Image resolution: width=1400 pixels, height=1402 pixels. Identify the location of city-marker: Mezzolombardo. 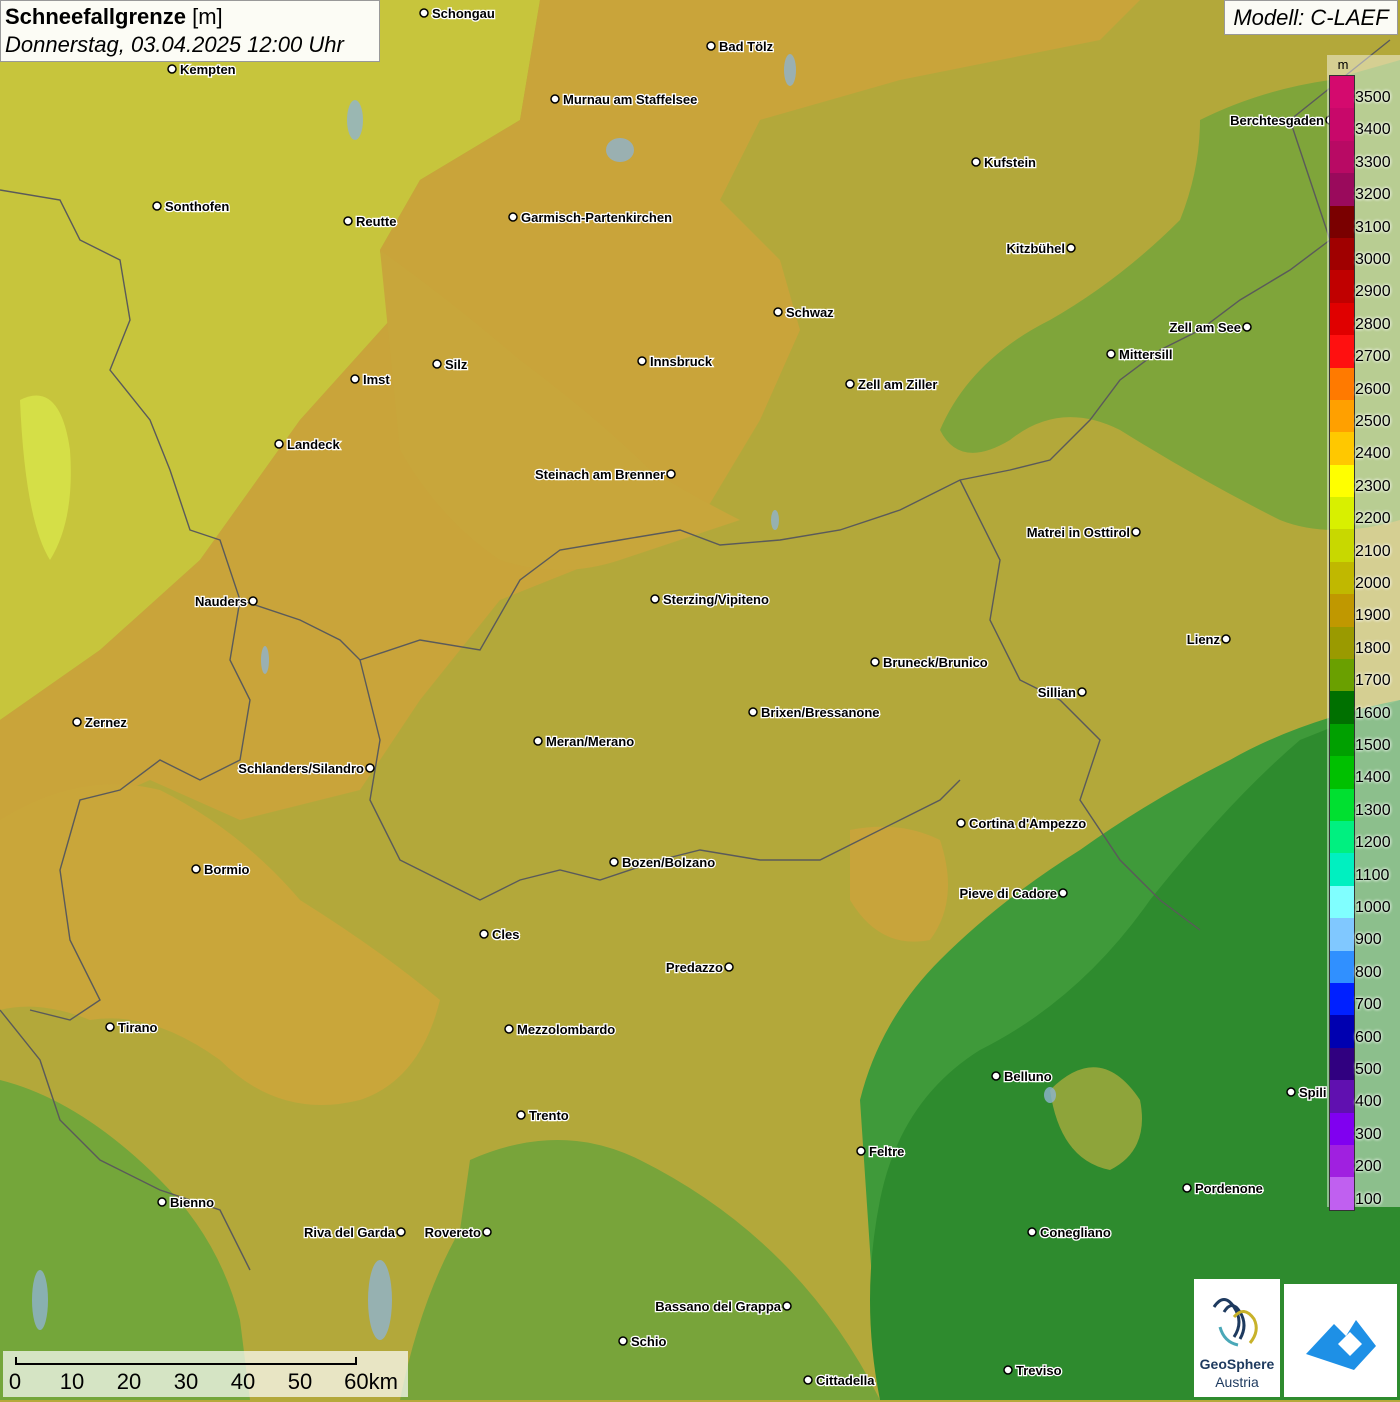
(560, 1029).